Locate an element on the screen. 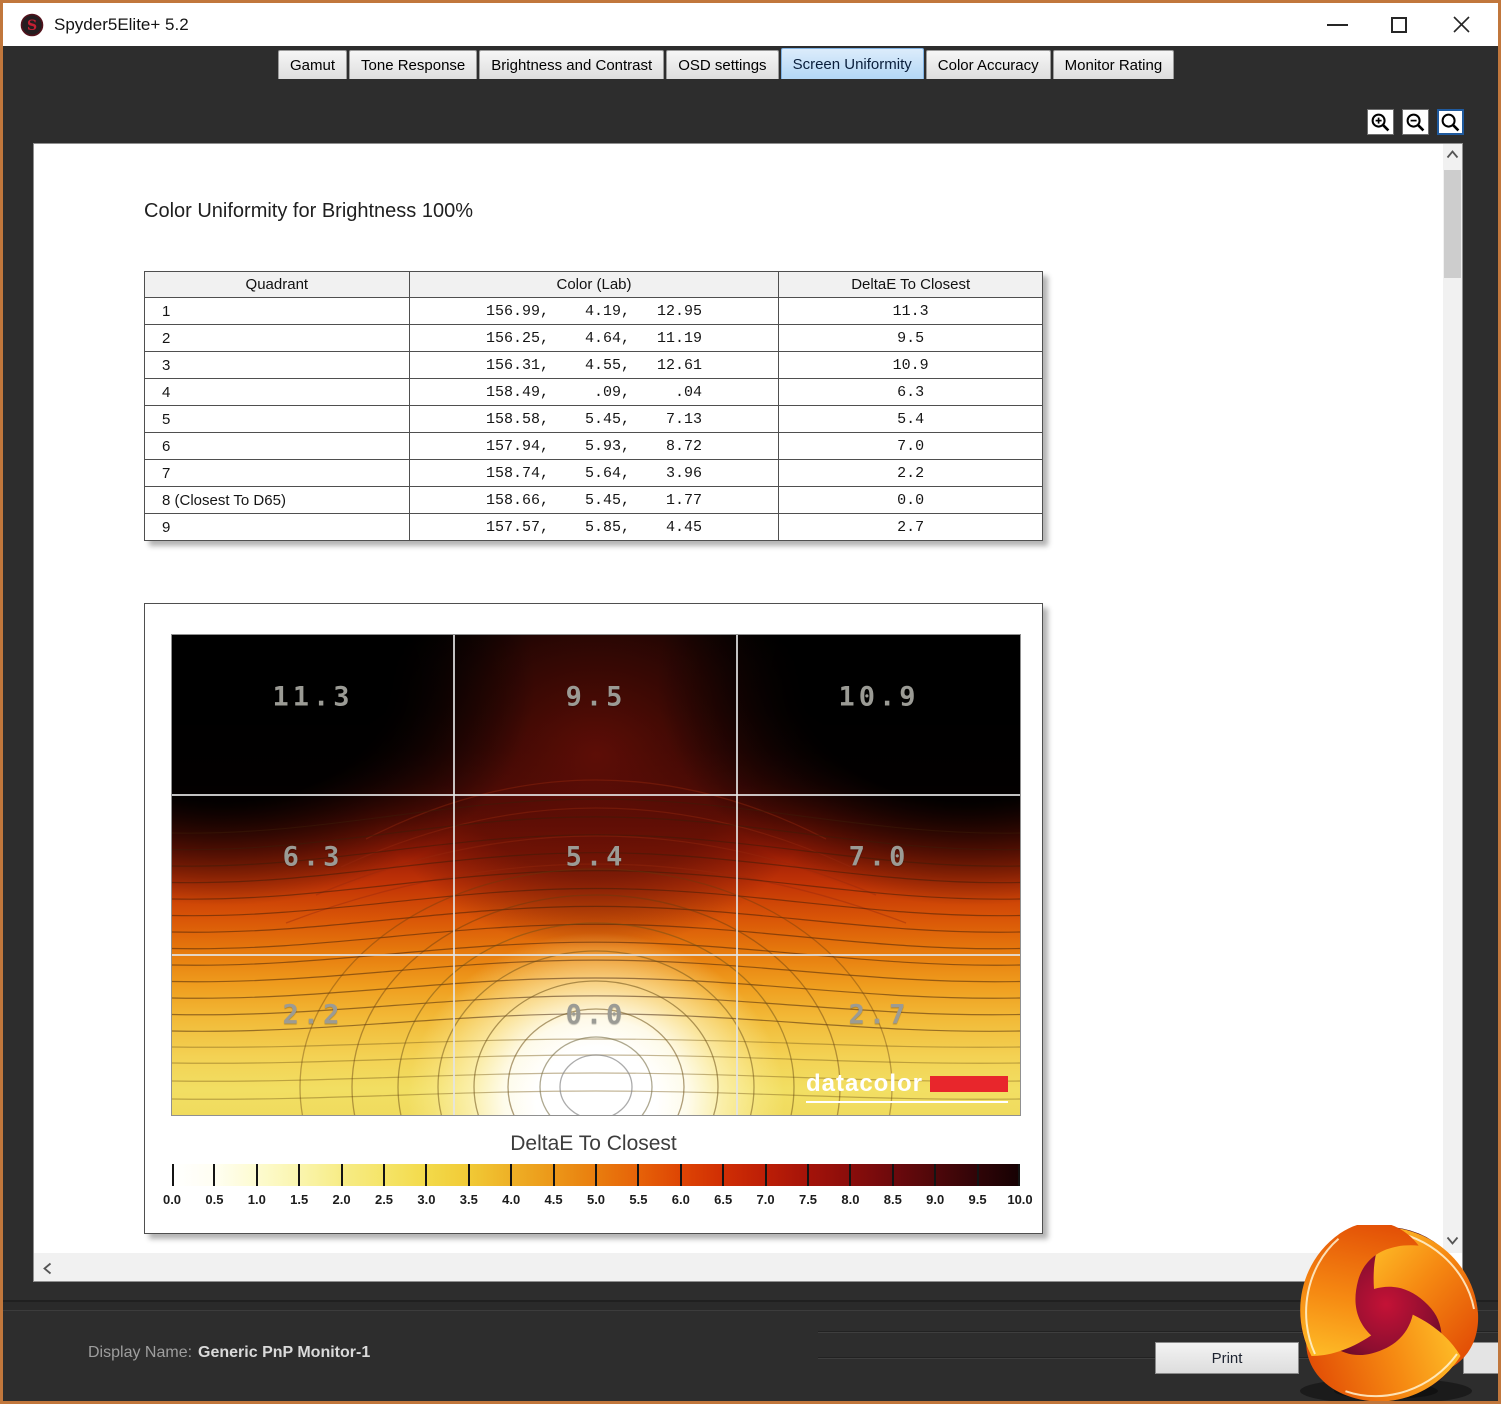 The width and height of the screenshot is (1501, 1404). quadrant-cell: 4 is located at coordinates (277, 392).